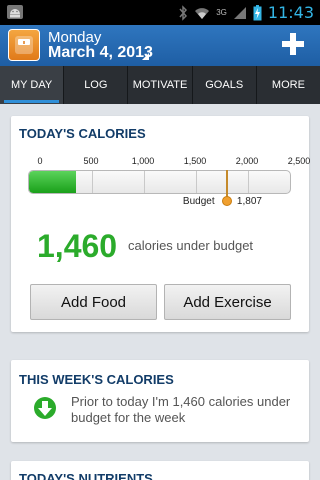 The width and height of the screenshot is (320, 480). What do you see at coordinates (257, 12) in the screenshot?
I see `battery-charging-icon` at bounding box center [257, 12].